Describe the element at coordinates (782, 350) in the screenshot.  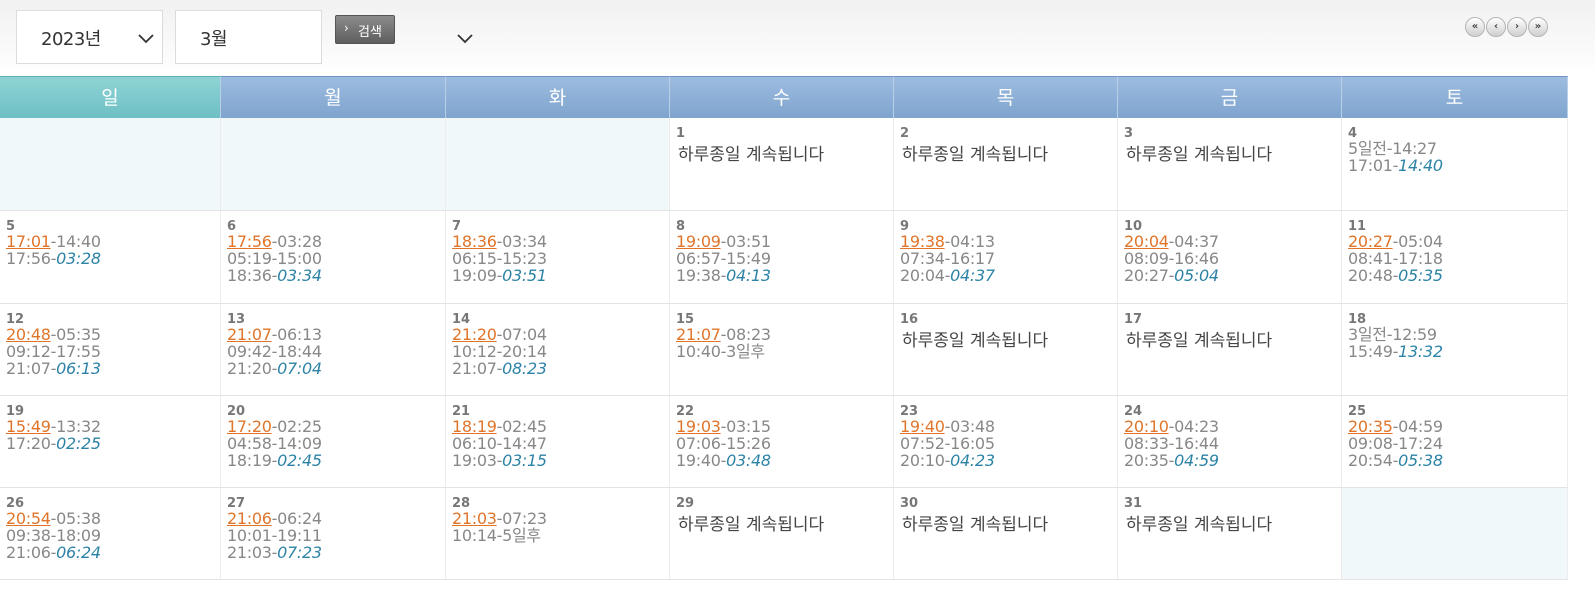
I see `day-cell-15: 15 21:07-08:23 10:40-3일후` at that location.